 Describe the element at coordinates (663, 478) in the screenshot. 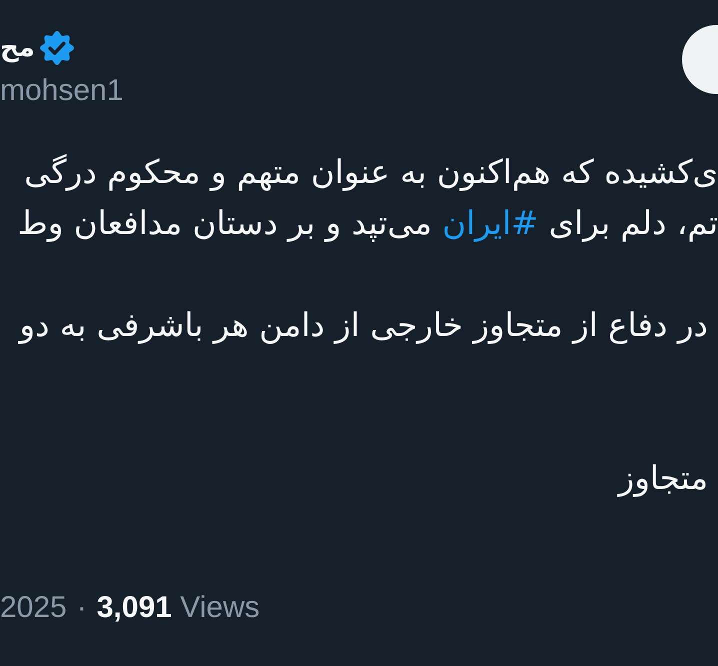

I see `post-text-line: متجاوز` at that location.